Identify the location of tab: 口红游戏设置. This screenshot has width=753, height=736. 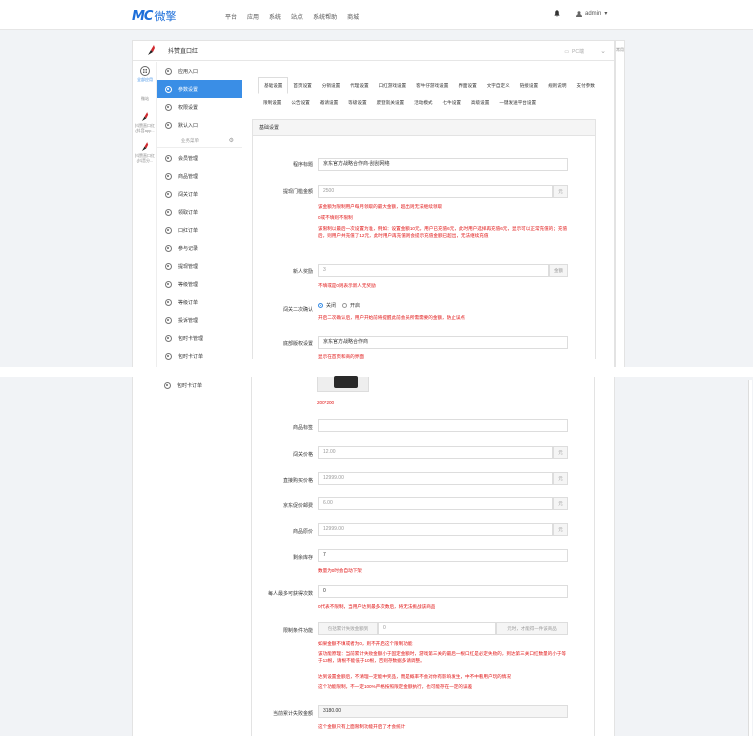
(393, 85).